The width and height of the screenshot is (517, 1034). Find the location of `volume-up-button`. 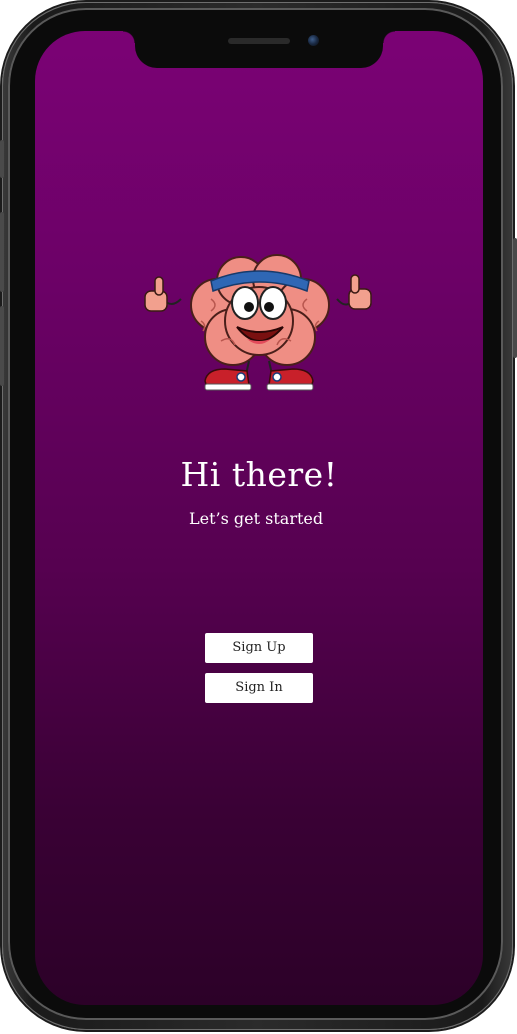

volume-up-button is located at coordinates (2, 252).